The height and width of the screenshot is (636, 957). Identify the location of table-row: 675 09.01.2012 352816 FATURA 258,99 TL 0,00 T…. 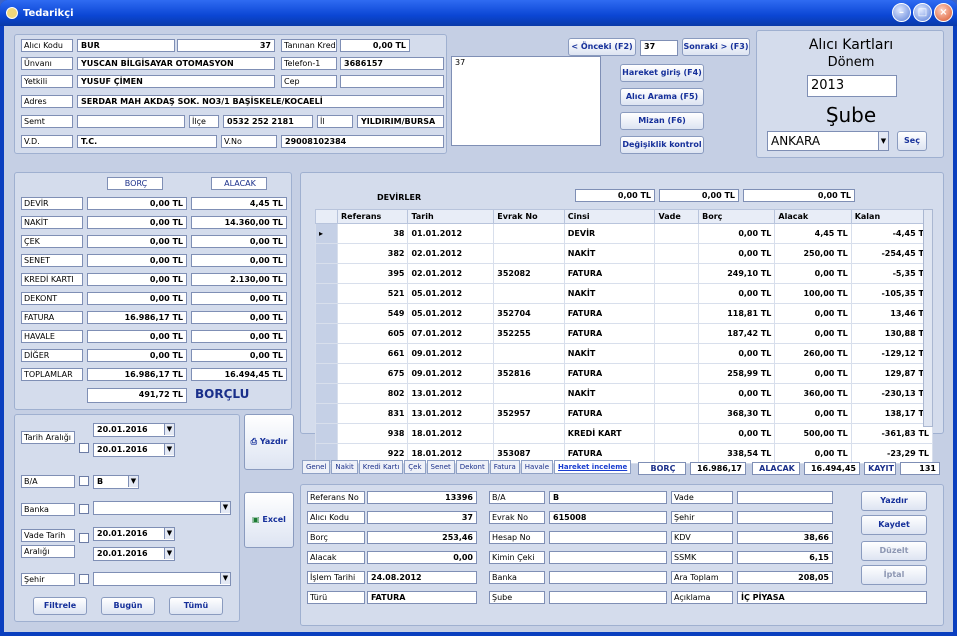
(624, 373).